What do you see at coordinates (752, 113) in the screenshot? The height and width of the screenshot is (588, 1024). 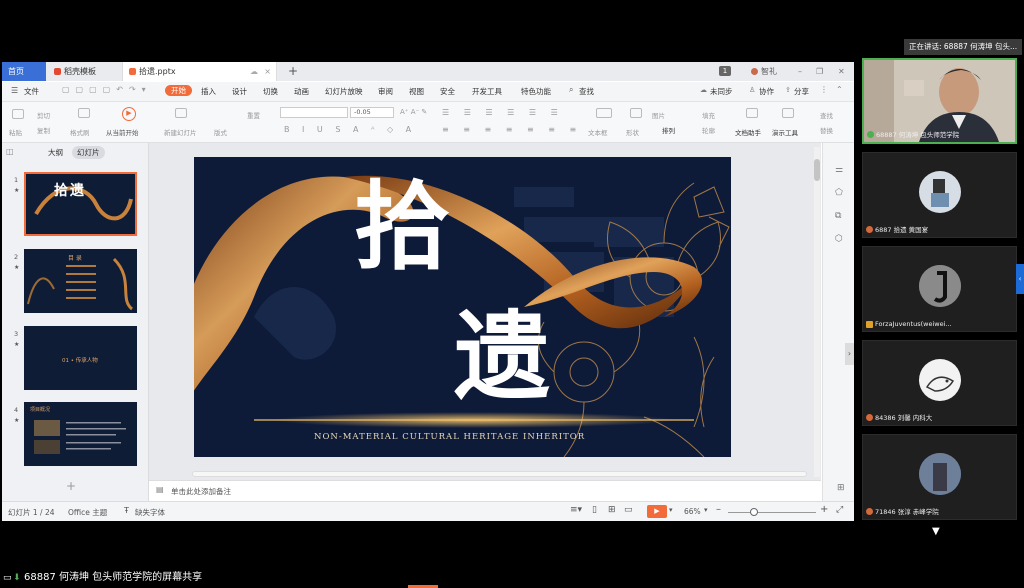 I see `doc-assistant-icon` at bounding box center [752, 113].